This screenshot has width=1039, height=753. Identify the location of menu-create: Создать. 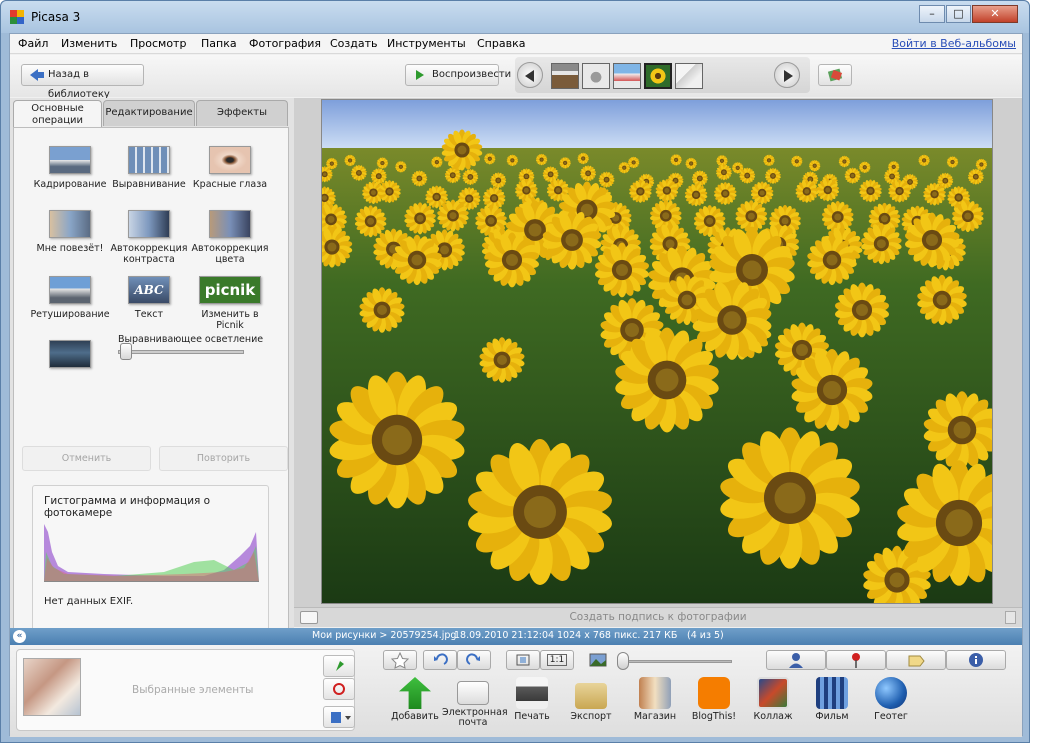
(354, 43).